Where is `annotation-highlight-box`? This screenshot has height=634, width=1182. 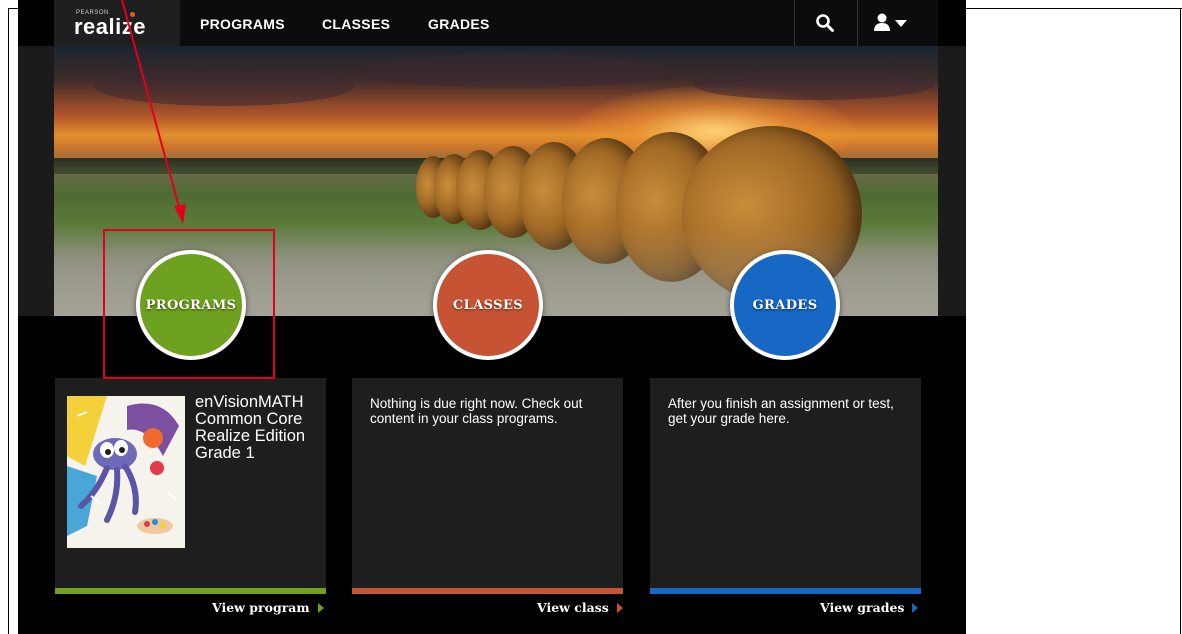 annotation-highlight-box is located at coordinates (189, 304).